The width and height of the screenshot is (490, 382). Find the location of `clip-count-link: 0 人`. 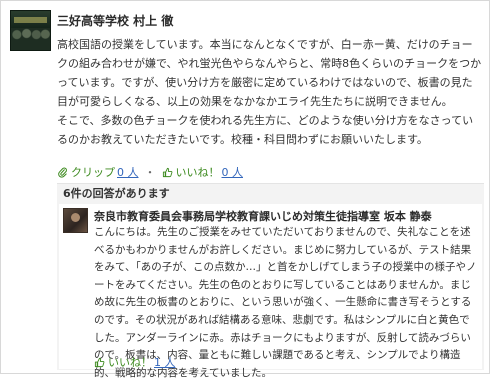

clip-count-link: 0 人 is located at coordinates (128, 172).